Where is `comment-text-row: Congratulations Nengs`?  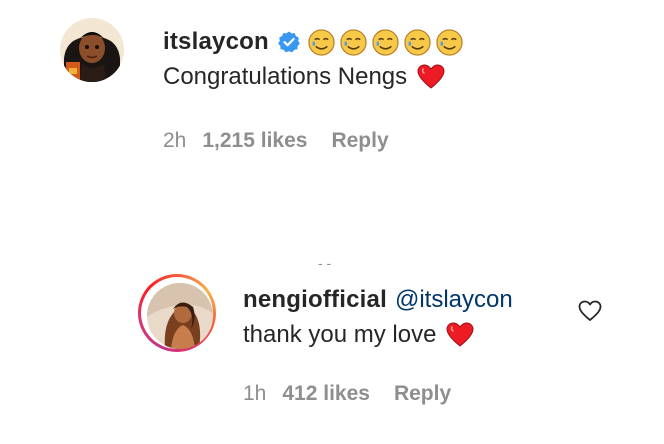 comment-text-row: Congratulations Nengs is located at coordinates (304, 77).